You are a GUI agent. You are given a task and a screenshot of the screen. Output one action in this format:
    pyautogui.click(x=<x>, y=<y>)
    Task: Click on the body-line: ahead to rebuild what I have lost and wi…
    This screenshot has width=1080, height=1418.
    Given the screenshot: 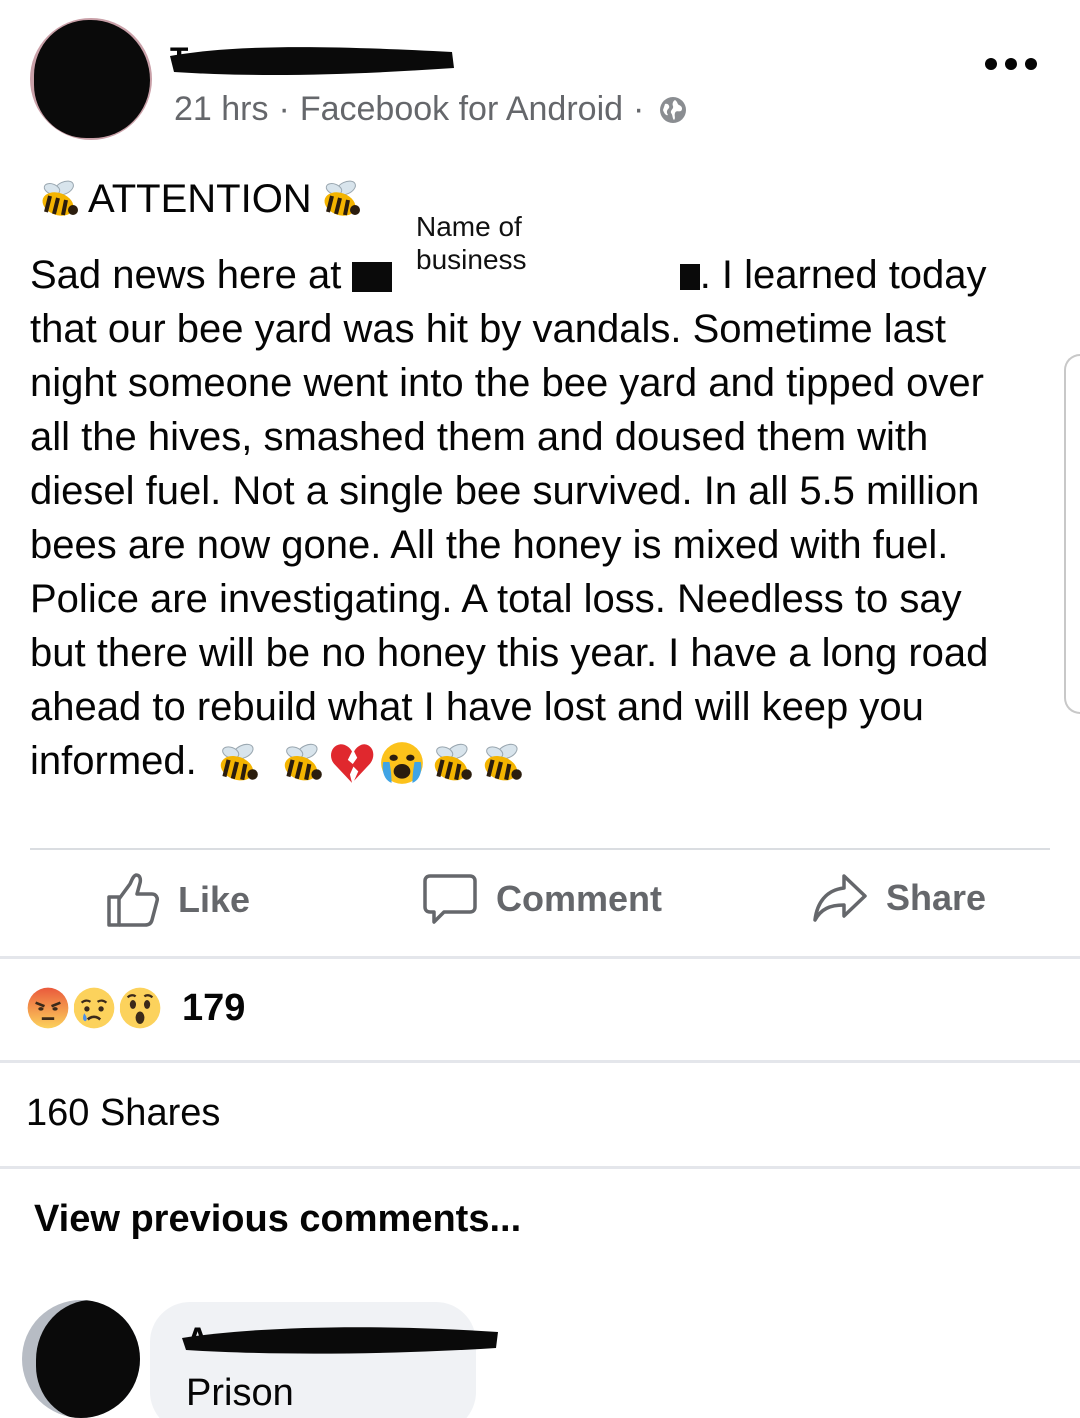 What is the action you would take?
    pyautogui.click(x=477, y=707)
    